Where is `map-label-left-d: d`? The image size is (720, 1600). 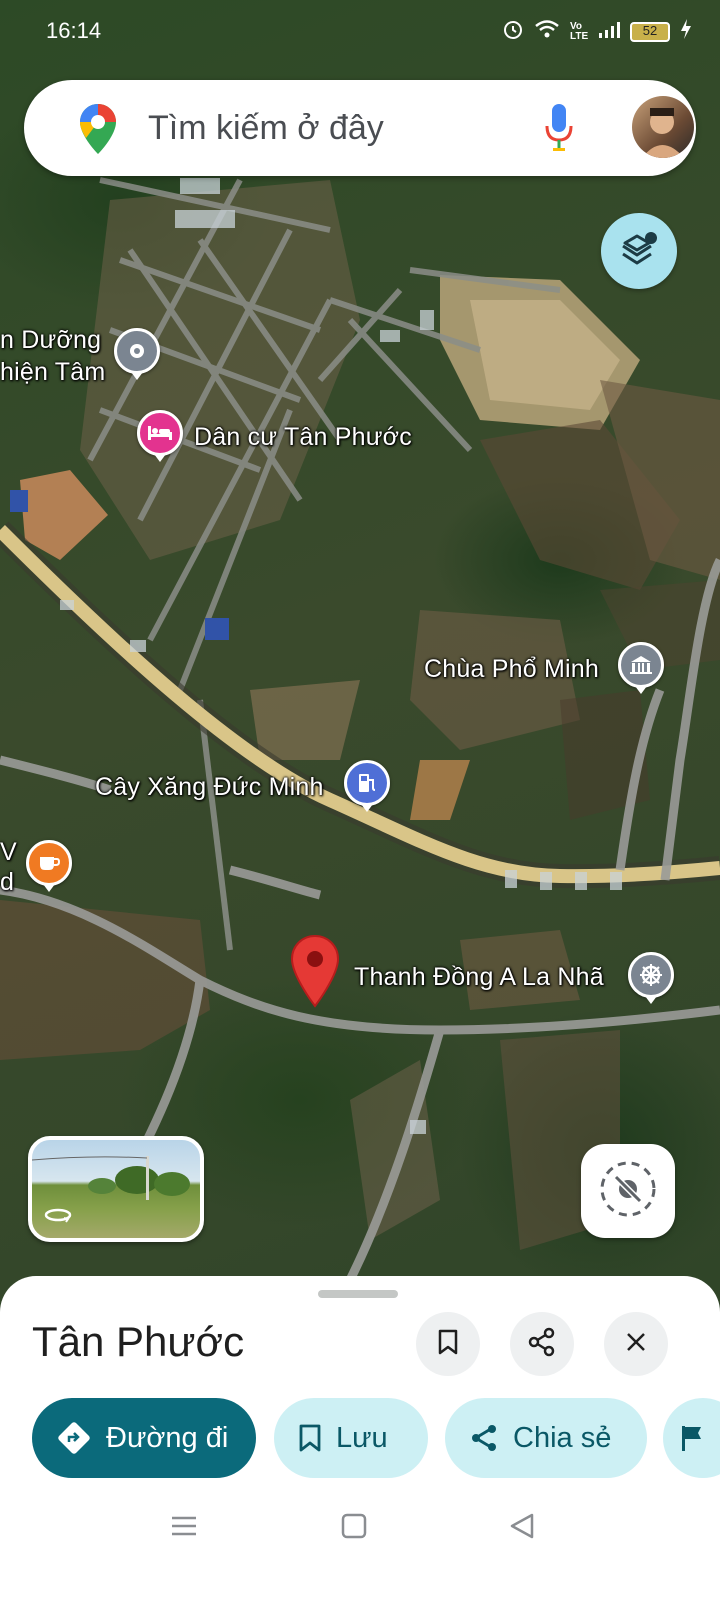 map-label-left-d: d is located at coordinates (7, 882).